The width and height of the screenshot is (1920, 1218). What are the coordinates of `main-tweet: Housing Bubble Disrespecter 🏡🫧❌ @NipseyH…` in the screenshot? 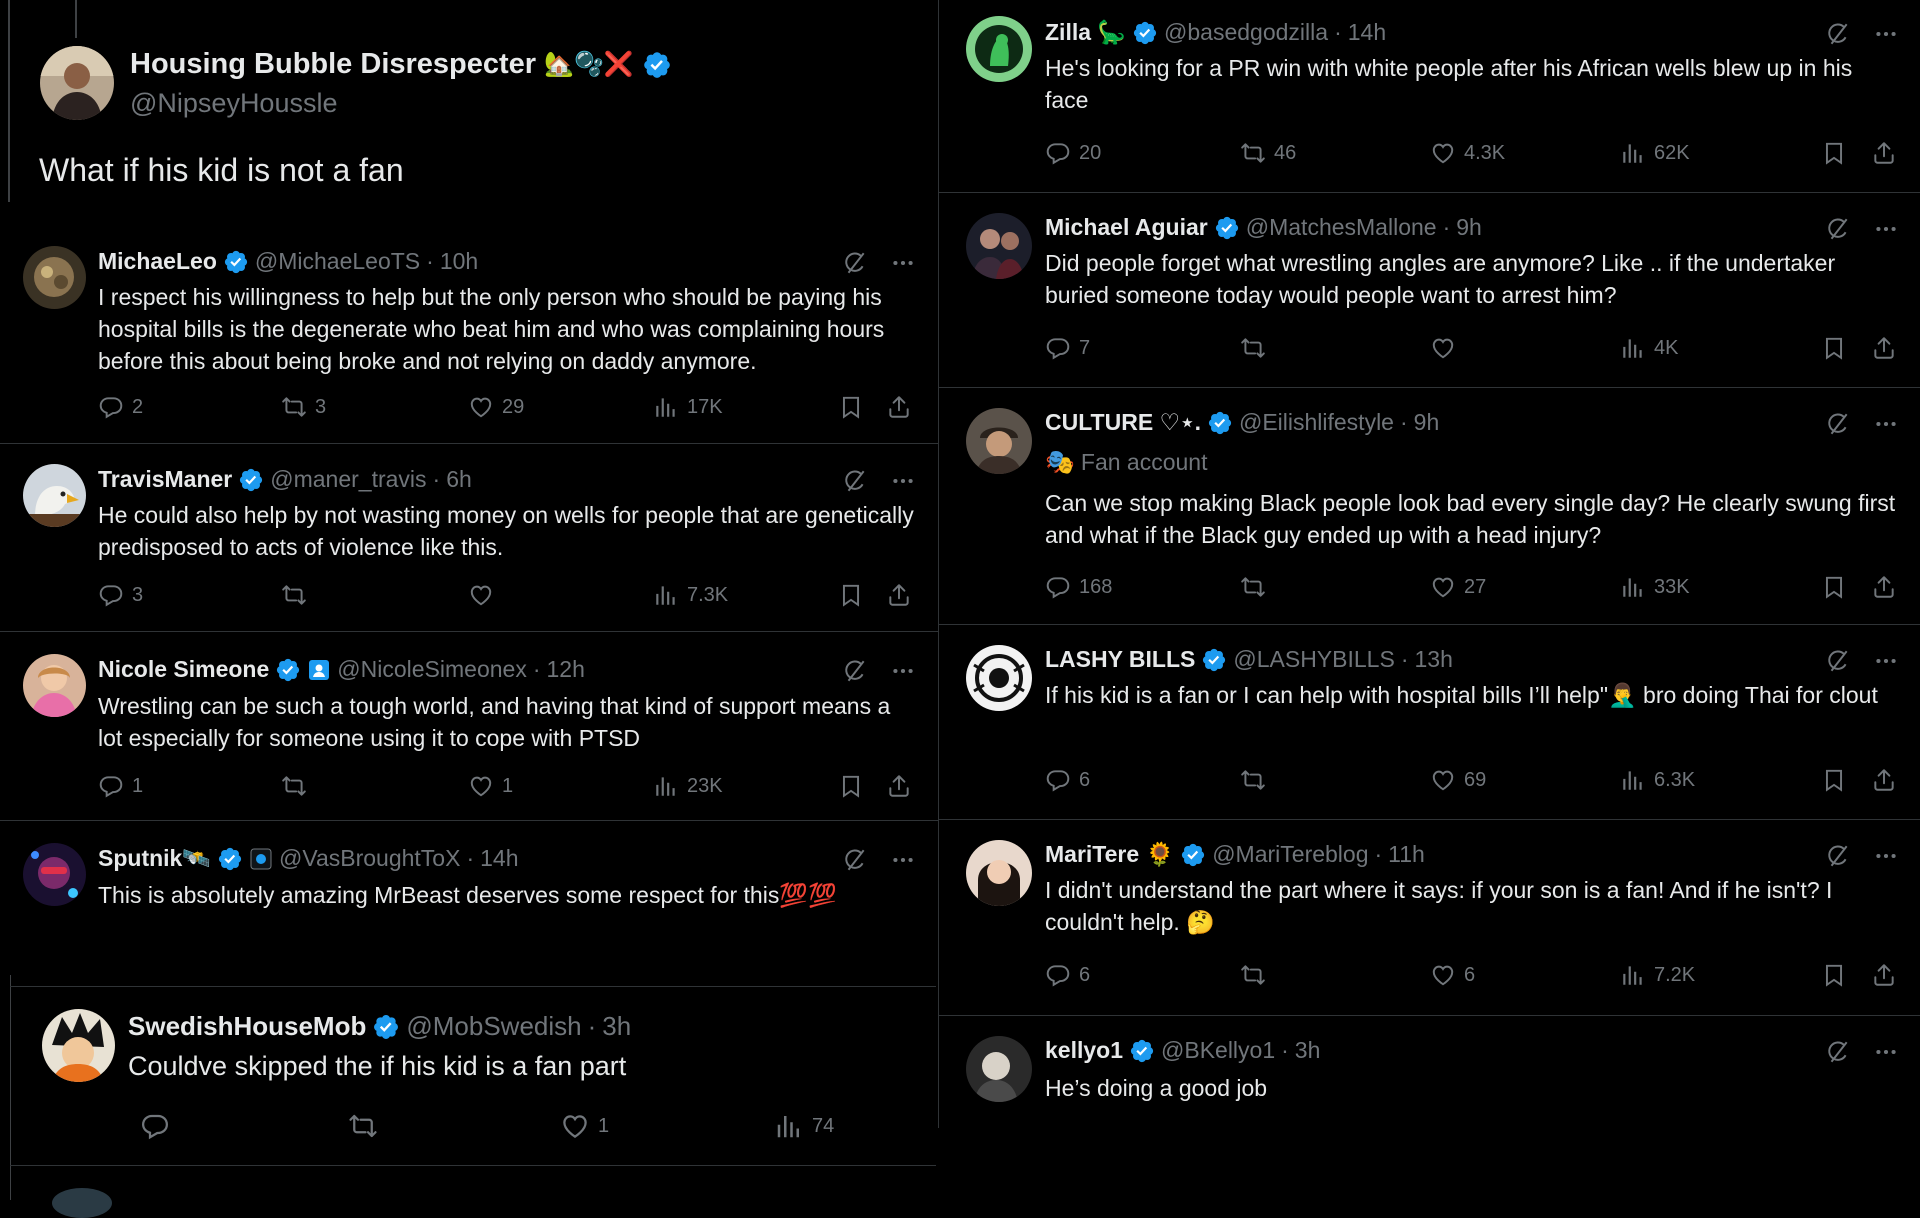 It's located at (469, 104).